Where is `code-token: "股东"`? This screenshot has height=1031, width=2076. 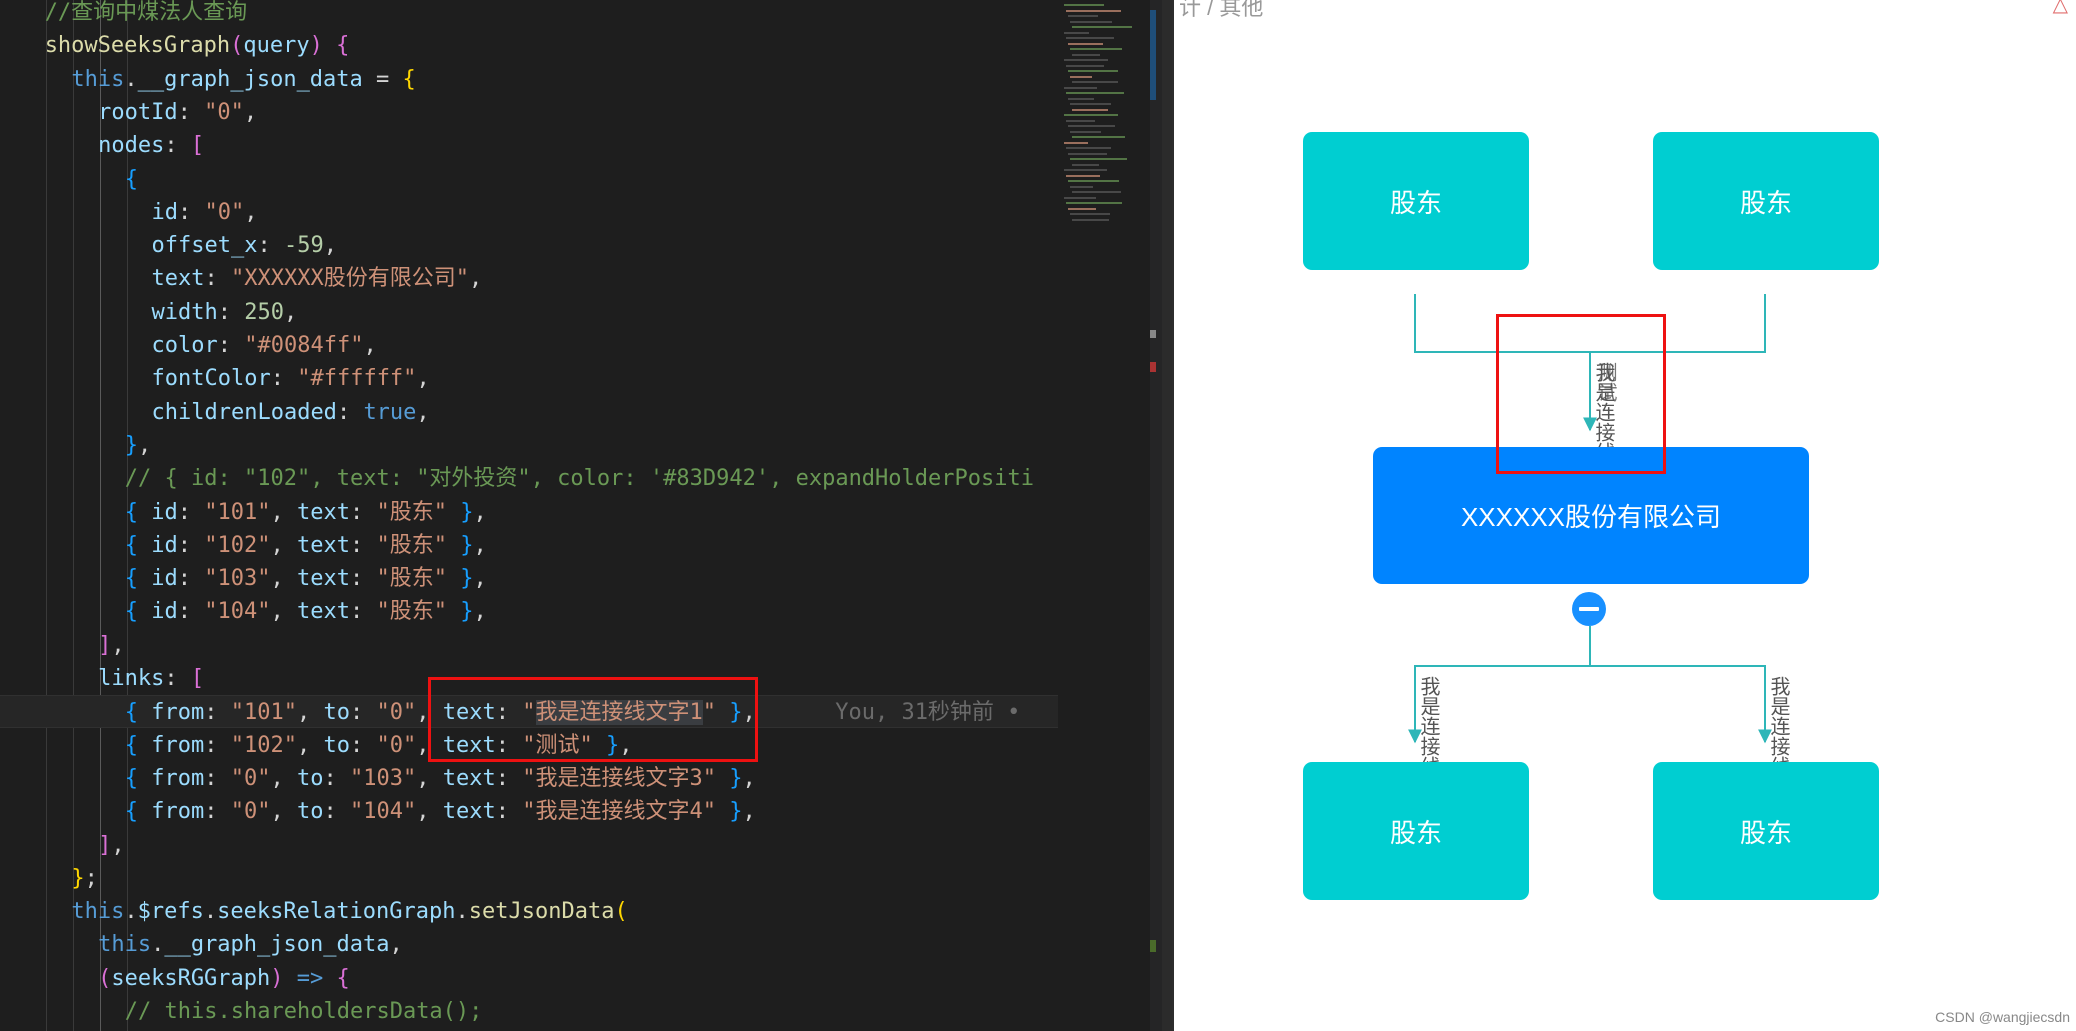
code-token: "股东" is located at coordinates (412, 512).